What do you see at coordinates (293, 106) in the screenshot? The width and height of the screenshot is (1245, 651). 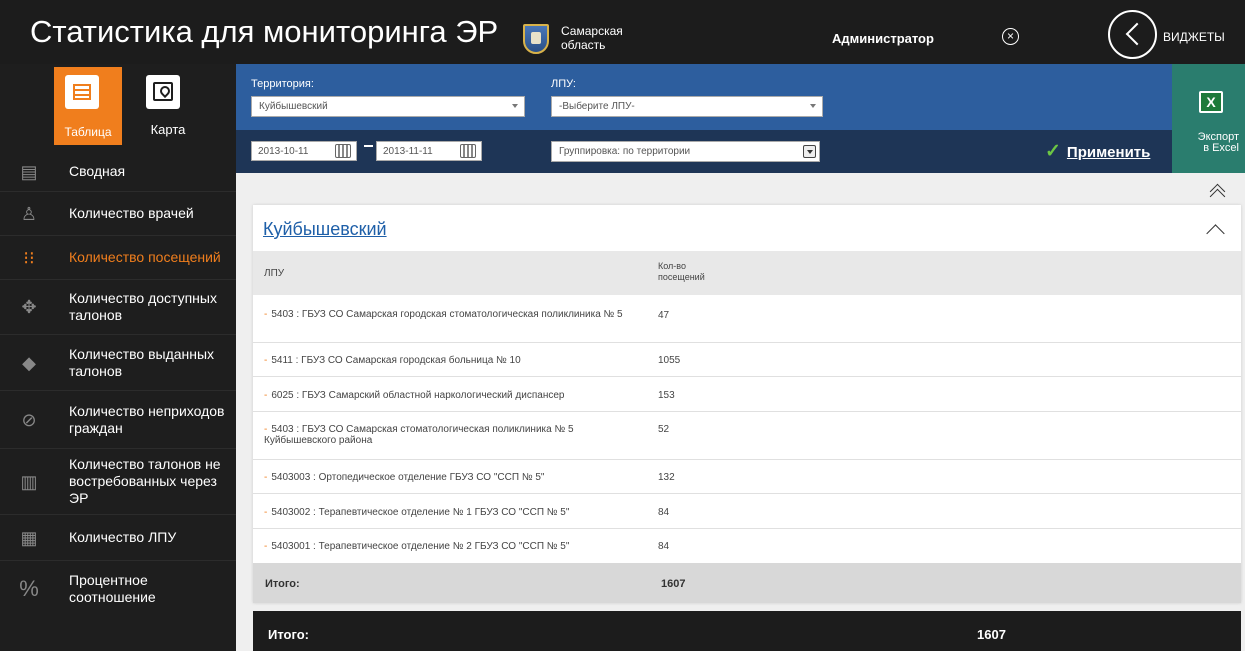 I see `territory-select-value: Куйбышевский` at bounding box center [293, 106].